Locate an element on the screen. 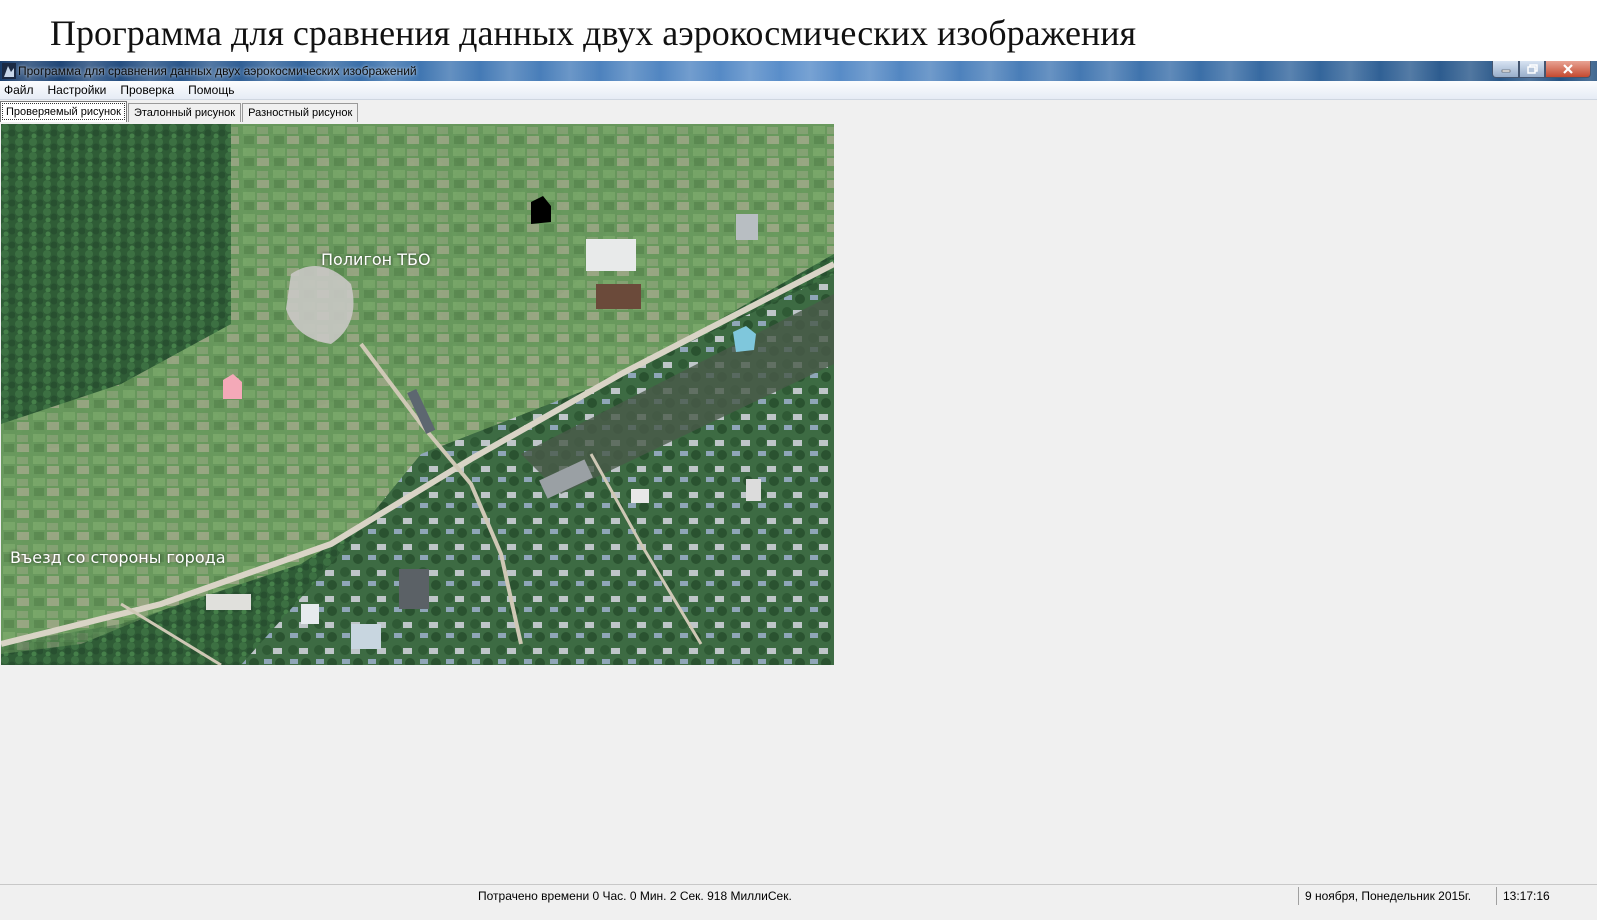 The height and width of the screenshot is (920, 1597). landfill-label: Полигон ТБО is located at coordinates (376, 259).